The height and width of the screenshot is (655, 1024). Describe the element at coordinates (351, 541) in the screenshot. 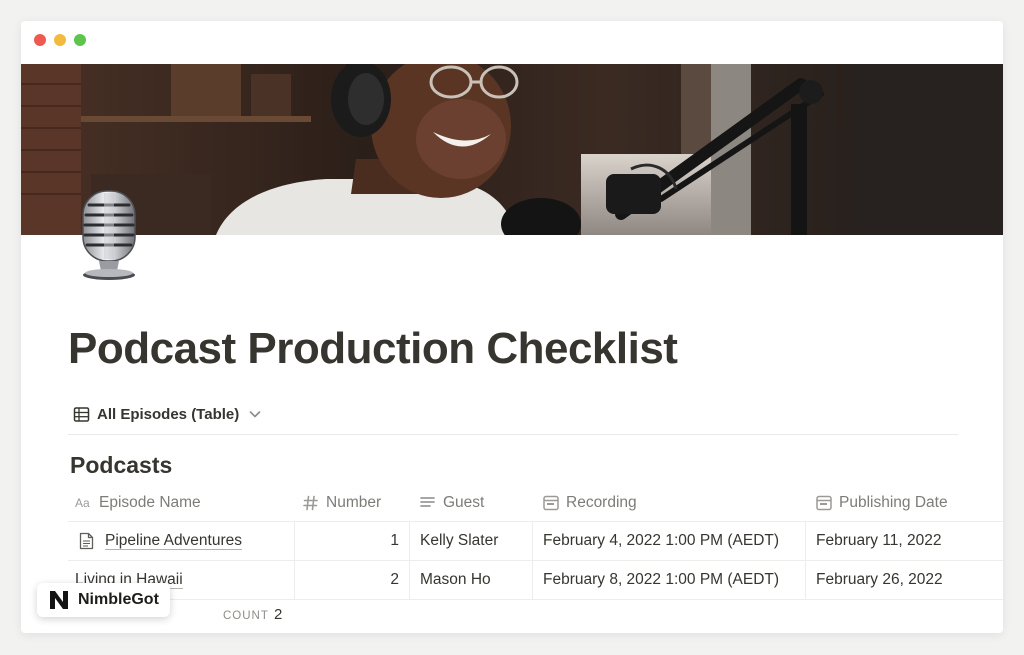

I see `number-cell: 1` at that location.